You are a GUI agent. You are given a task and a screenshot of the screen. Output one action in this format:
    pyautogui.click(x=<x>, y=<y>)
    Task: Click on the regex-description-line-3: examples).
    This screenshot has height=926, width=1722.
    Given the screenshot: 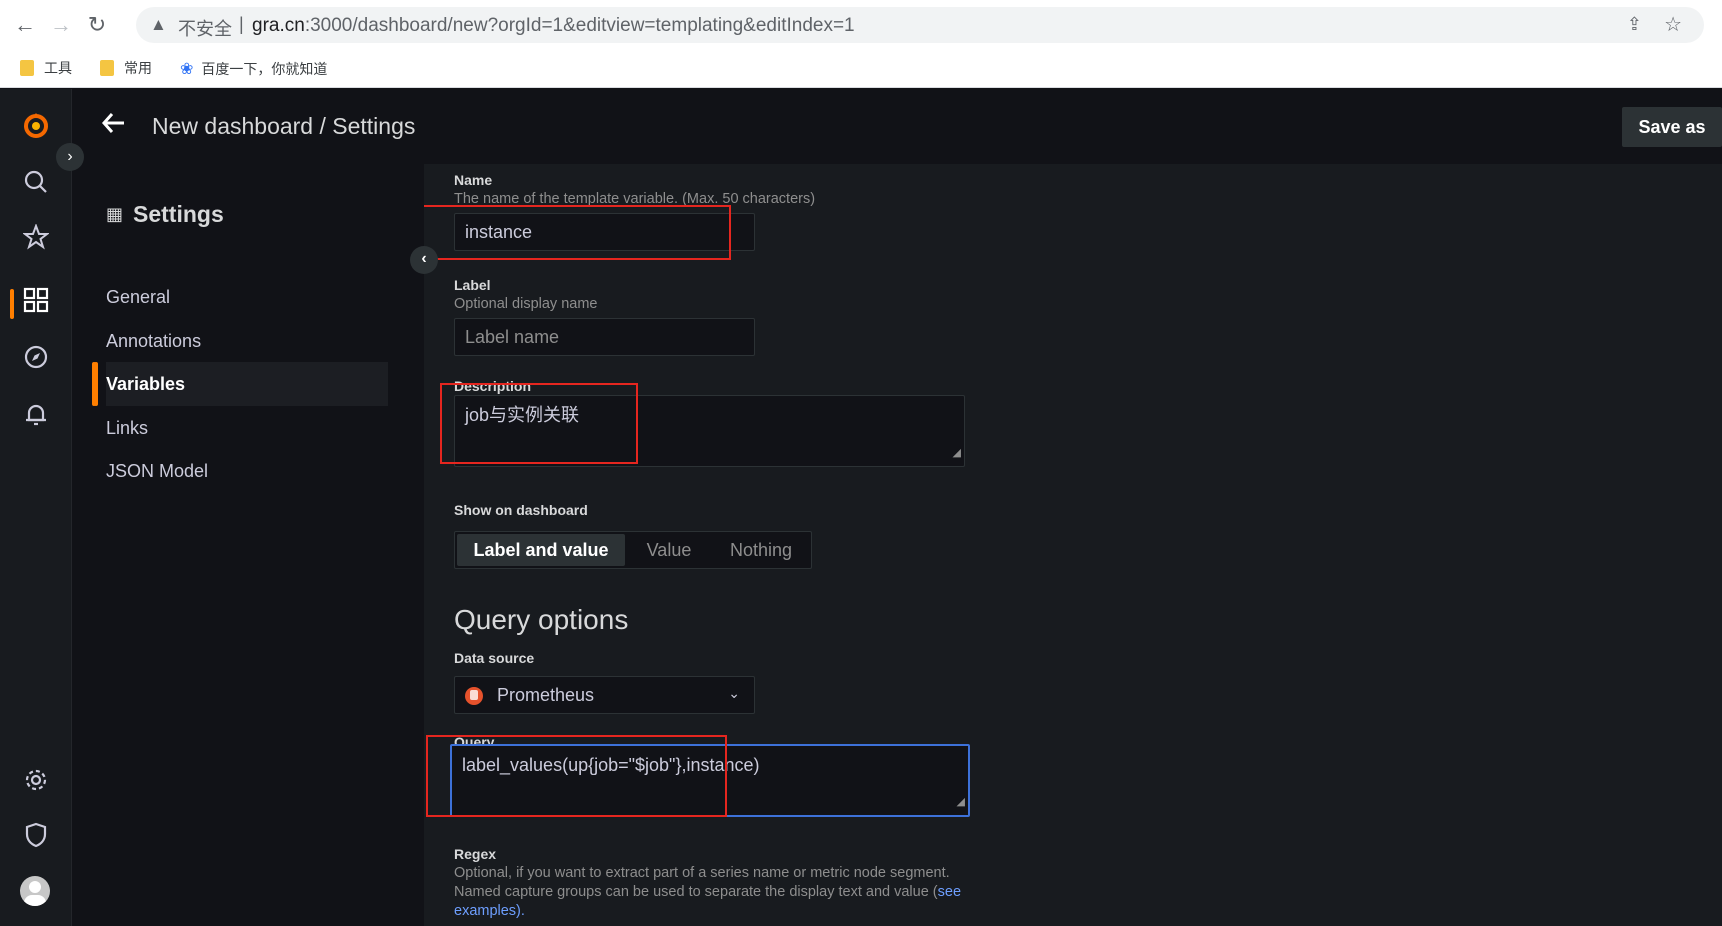 What is the action you would take?
    pyautogui.click(x=489, y=911)
    